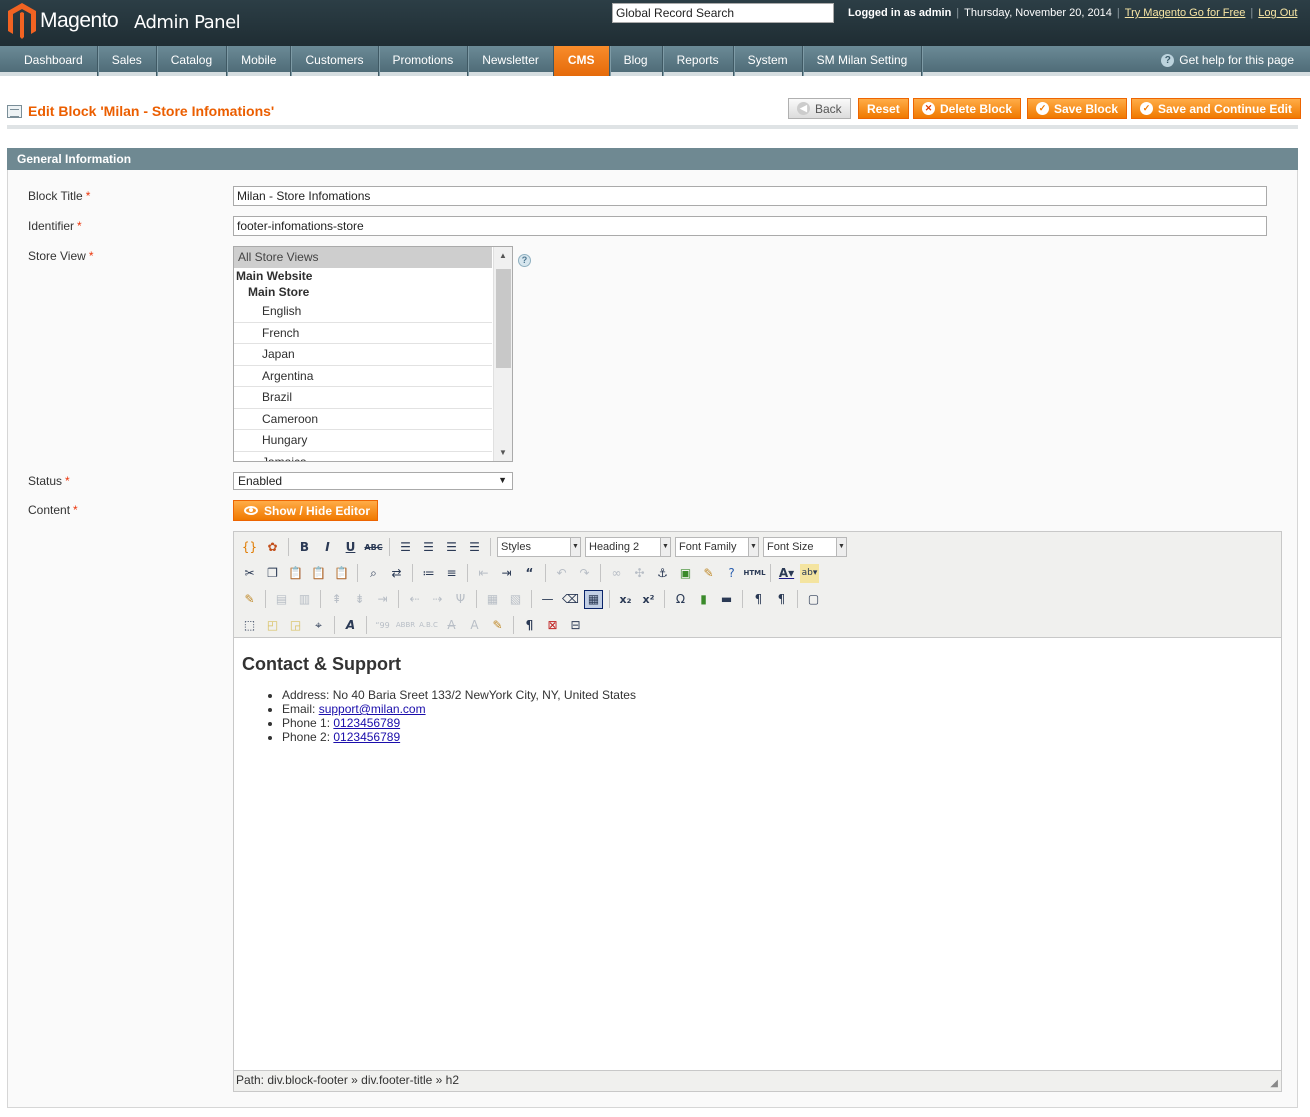 This screenshot has height=1117, width=1310. Describe the element at coordinates (451, 625) in the screenshot. I see `deletion-icon: A` at that location.